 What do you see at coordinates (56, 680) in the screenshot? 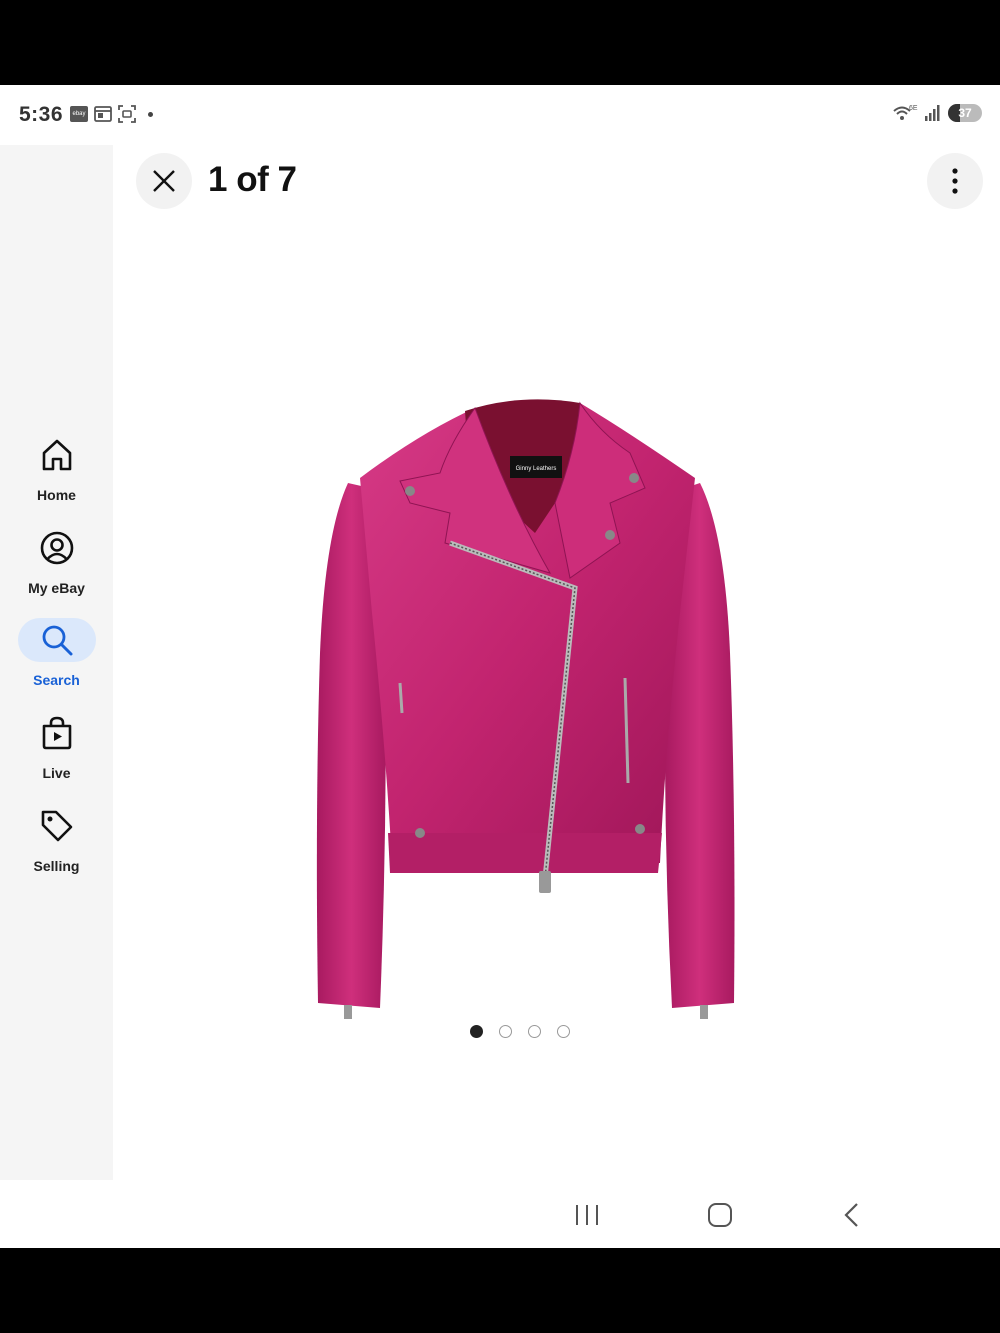
I see `nav-label-search: Search` at bounding box center [56, 680].